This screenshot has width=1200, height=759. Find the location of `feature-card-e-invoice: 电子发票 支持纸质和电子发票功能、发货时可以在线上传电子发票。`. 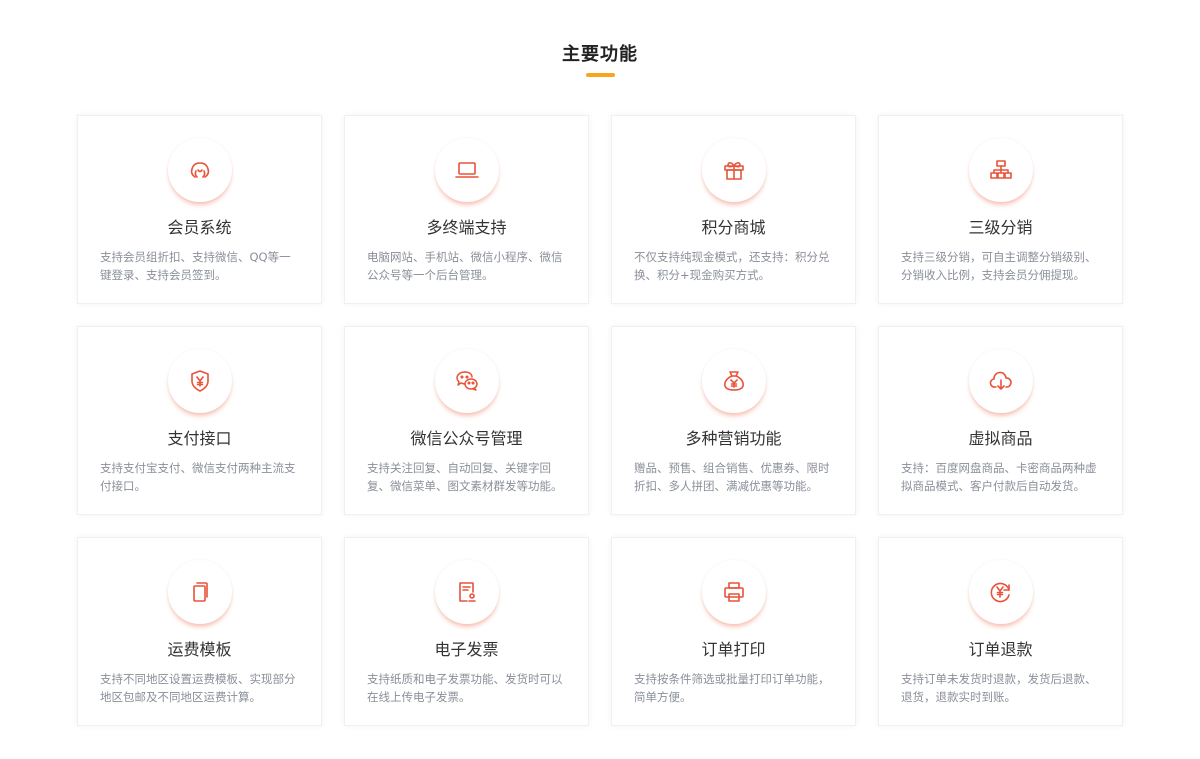

feature-card-e-invoice: 电子发票 支持纸质和电子发票功能、发货时可以在线上传电子发票。 is located at coordinates (466, 631).